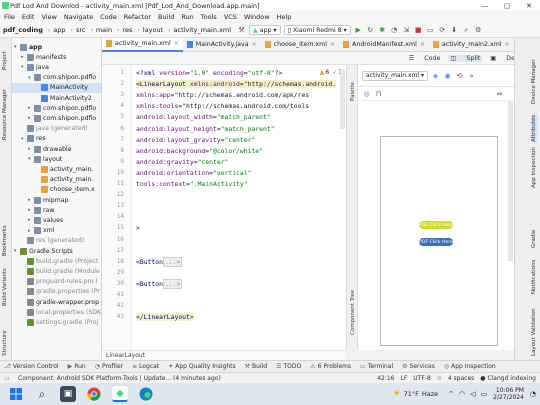 This screenshot has height=405, width=540. Describe the element at coordinates (56, 322) in the screenshot. I see `tree-item: settings.gradle (Proj` at that location.